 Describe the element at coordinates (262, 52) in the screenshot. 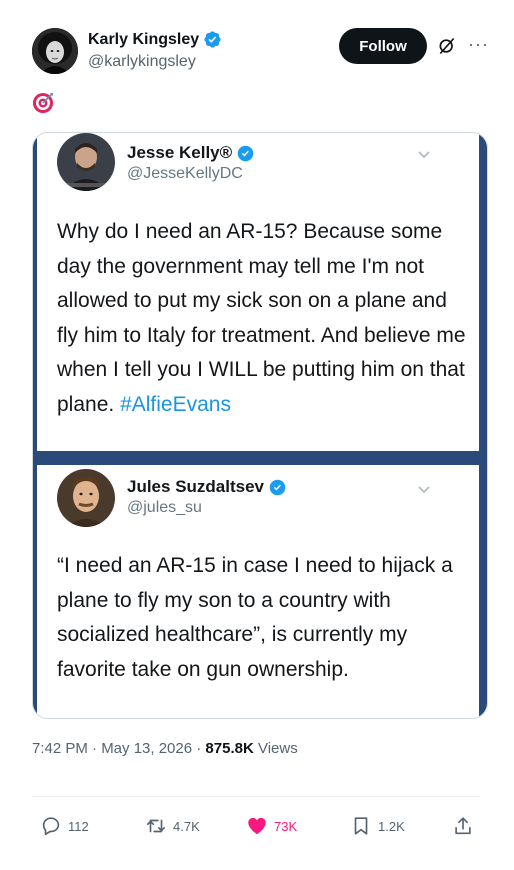

I see `post-header: Karly Kingsley @karlykingsley Follow ···` at that location.